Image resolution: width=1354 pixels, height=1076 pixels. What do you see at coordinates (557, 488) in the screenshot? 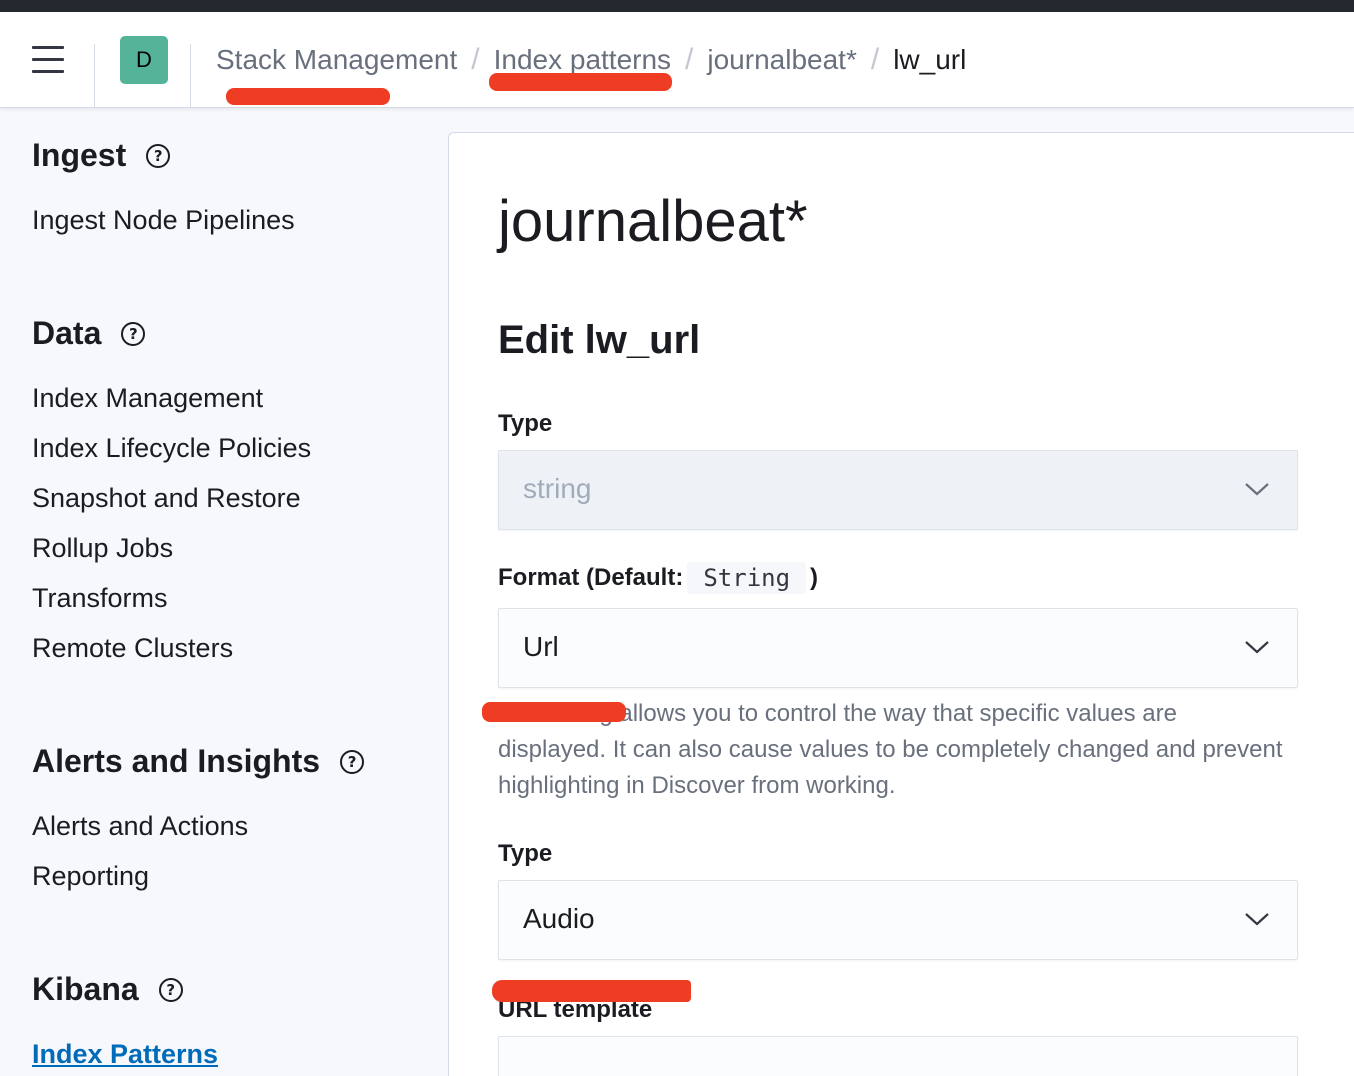
I see `type-select-value: string` at bounding box center [557, 488].